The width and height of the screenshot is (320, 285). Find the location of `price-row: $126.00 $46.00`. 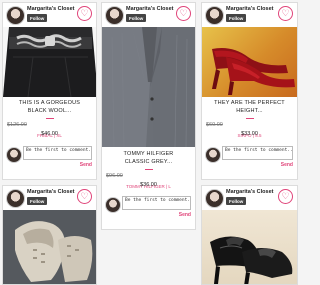

price-row: $126.00 $46.00 is located at coordinates (49, 129).